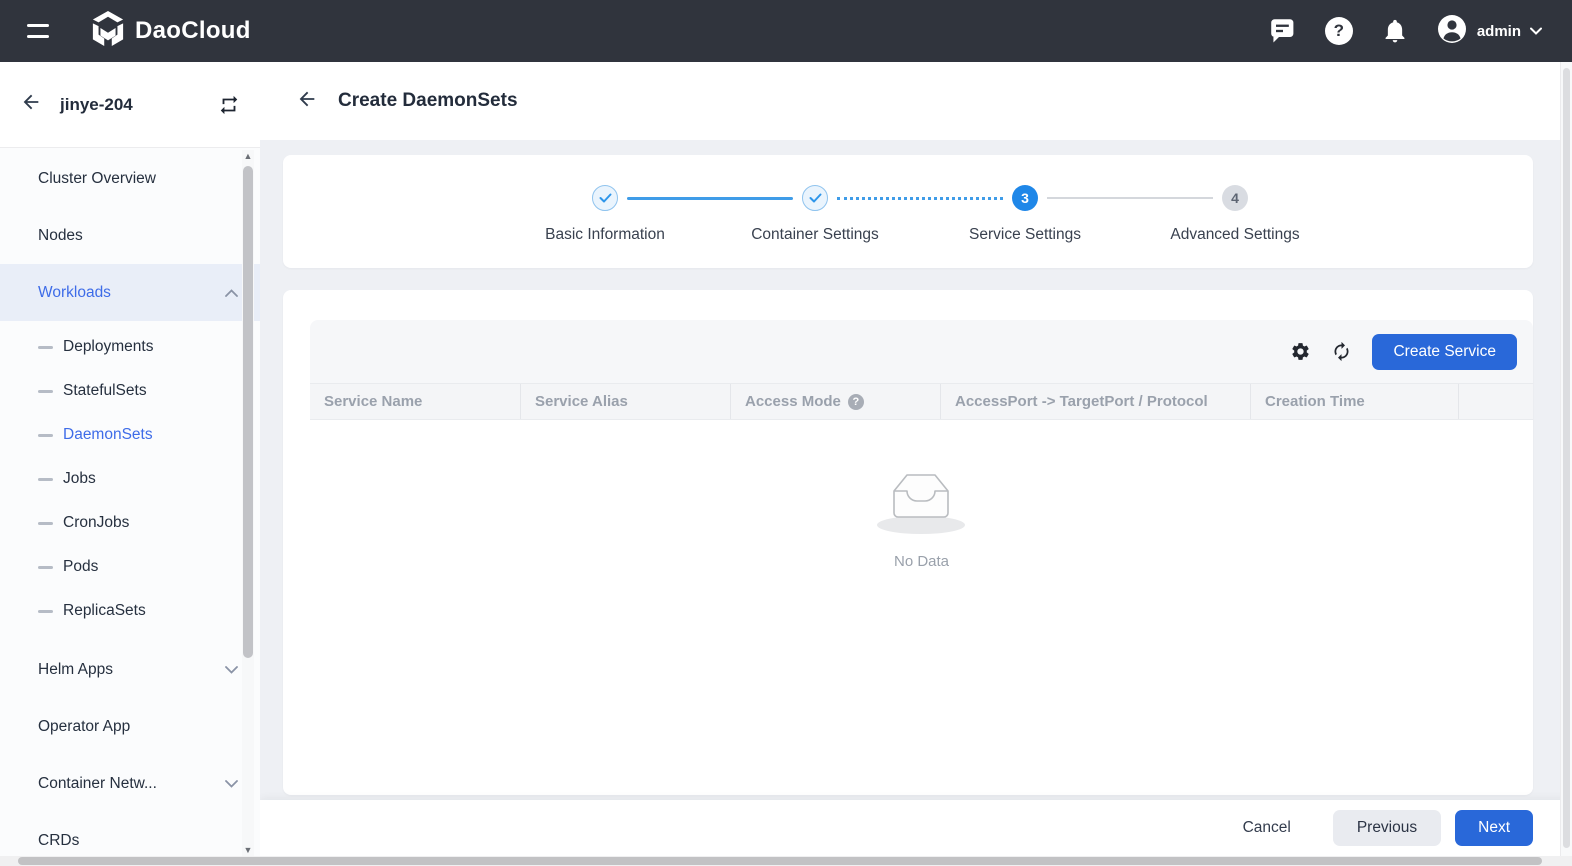  Describe the element at coordinates (130, 235) in the screenshot. I see `sidebar-item-nodes: Nodes` at that location.